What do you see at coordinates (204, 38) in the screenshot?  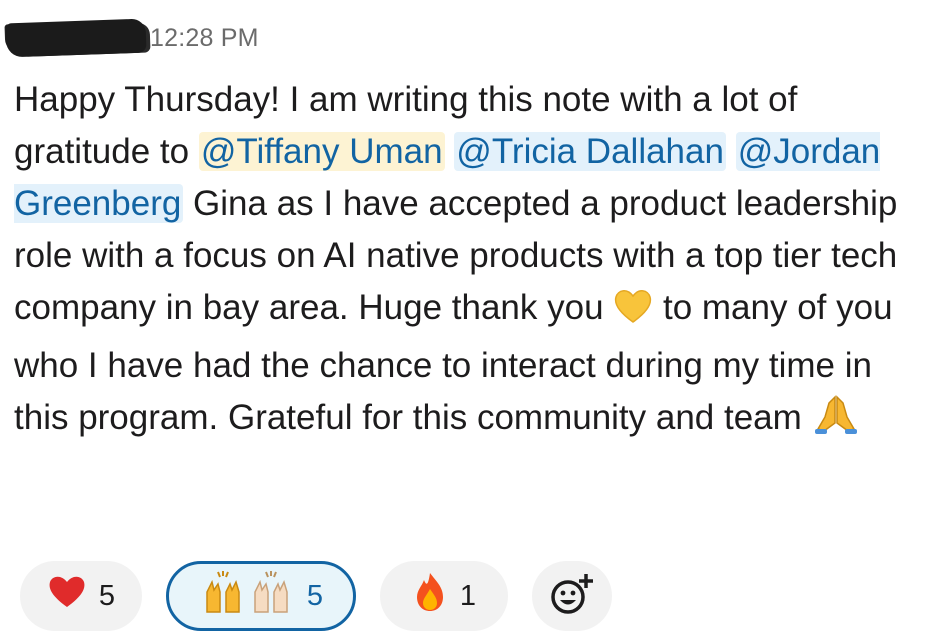 I see `message-timestamp: 12:28 PM` at bounding box center [204, 38].